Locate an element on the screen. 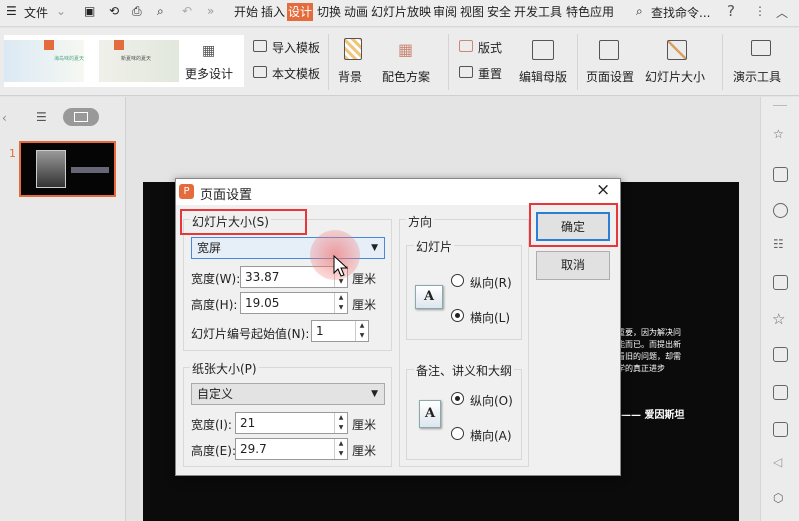 The width and height of the screenshot is (799, 521). selected-value: 宽屏 is located at coordinates (209, 248).